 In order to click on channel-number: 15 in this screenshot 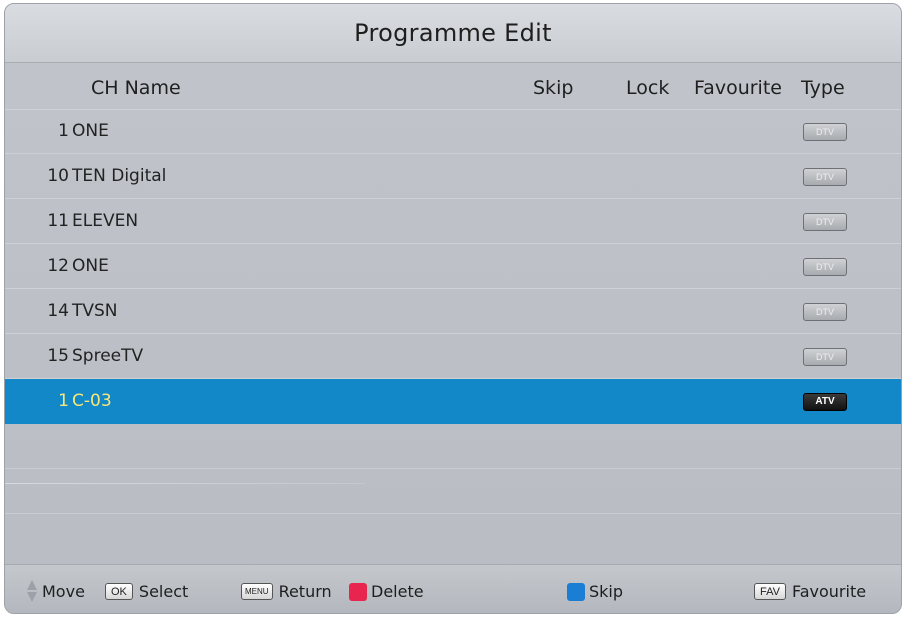, I will do `click(58, 356)`.